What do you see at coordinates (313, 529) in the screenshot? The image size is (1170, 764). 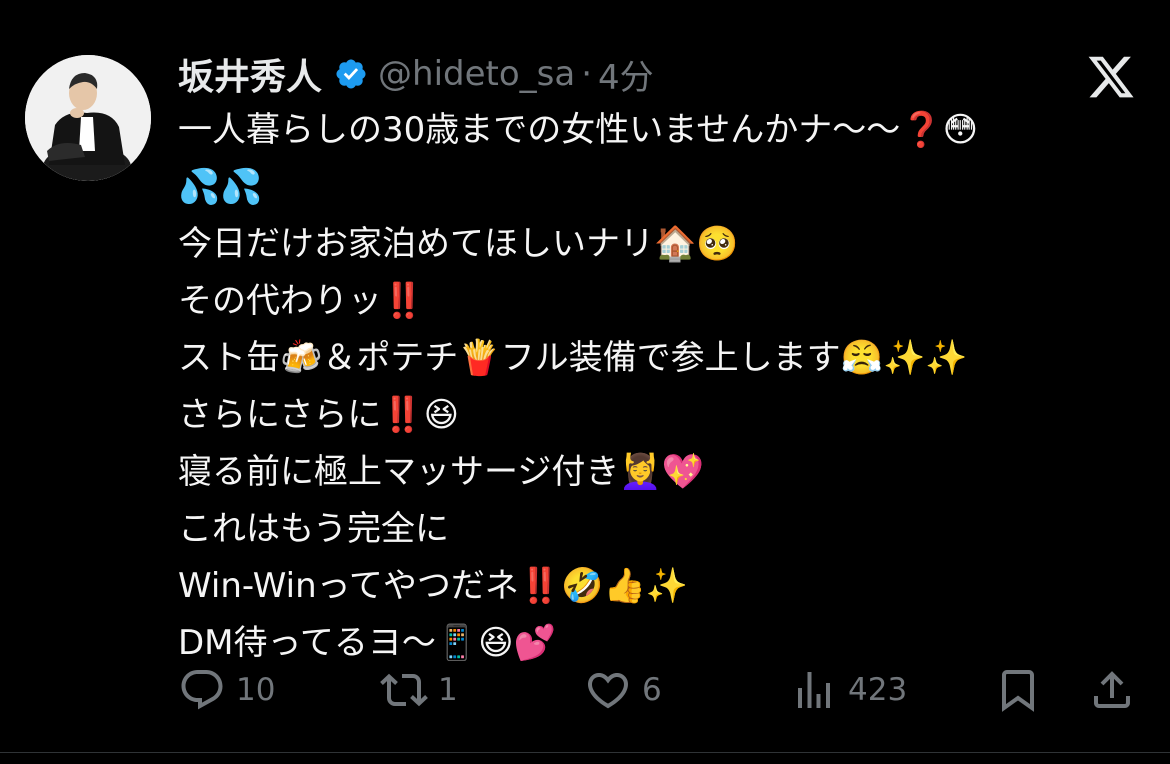 I see `tweet-text-line: これはもう完全に` at bounding box center [313, 529].